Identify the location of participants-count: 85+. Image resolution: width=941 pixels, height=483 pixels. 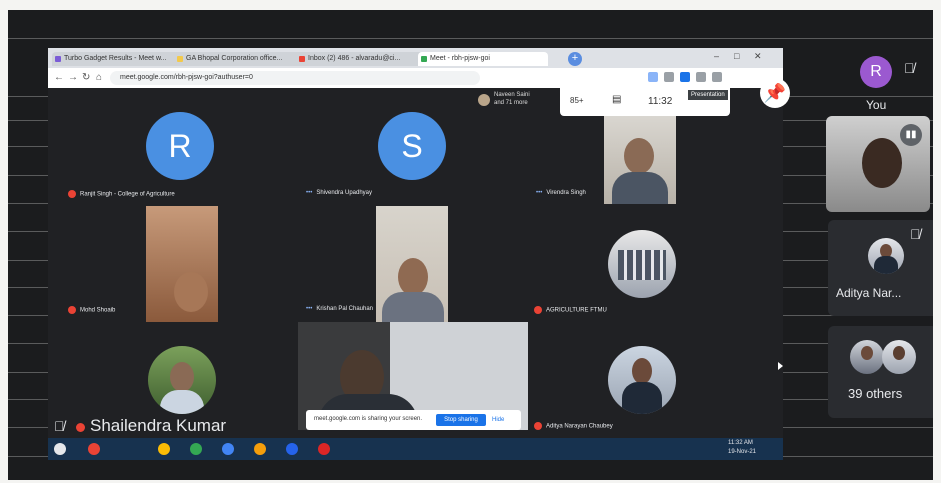
(577, 100).